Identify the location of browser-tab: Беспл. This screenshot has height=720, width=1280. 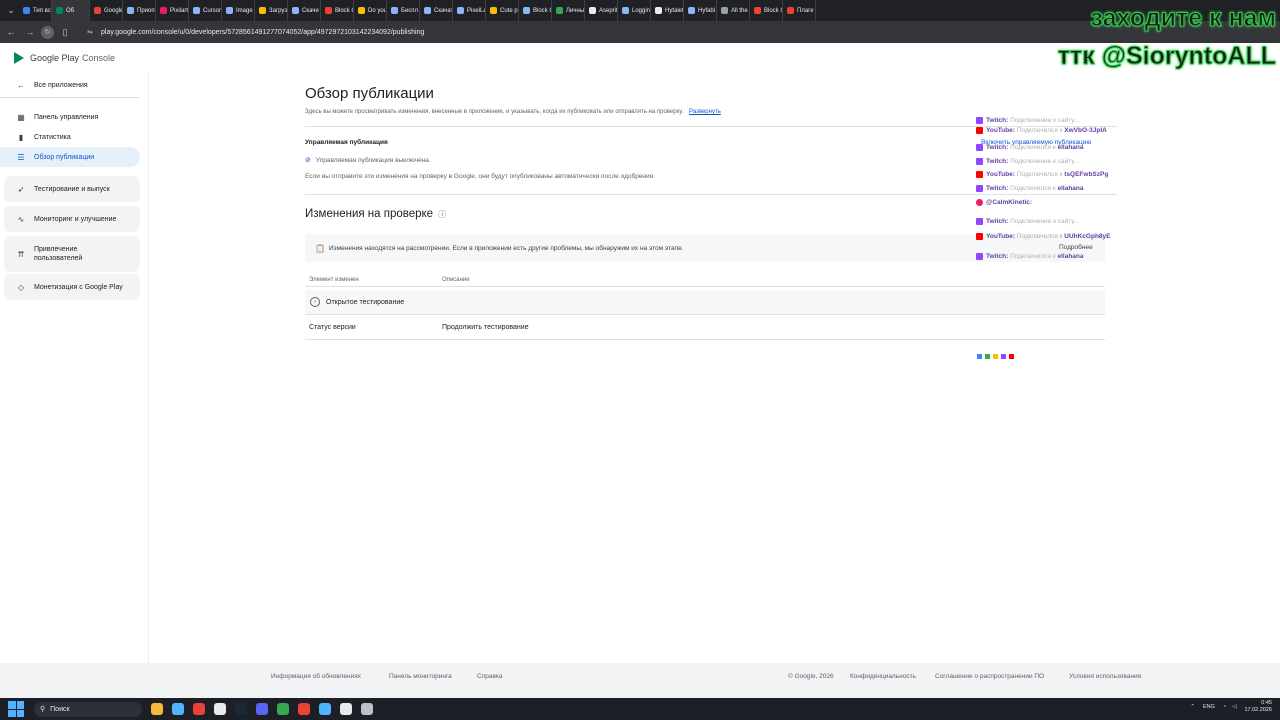
(403, 10).